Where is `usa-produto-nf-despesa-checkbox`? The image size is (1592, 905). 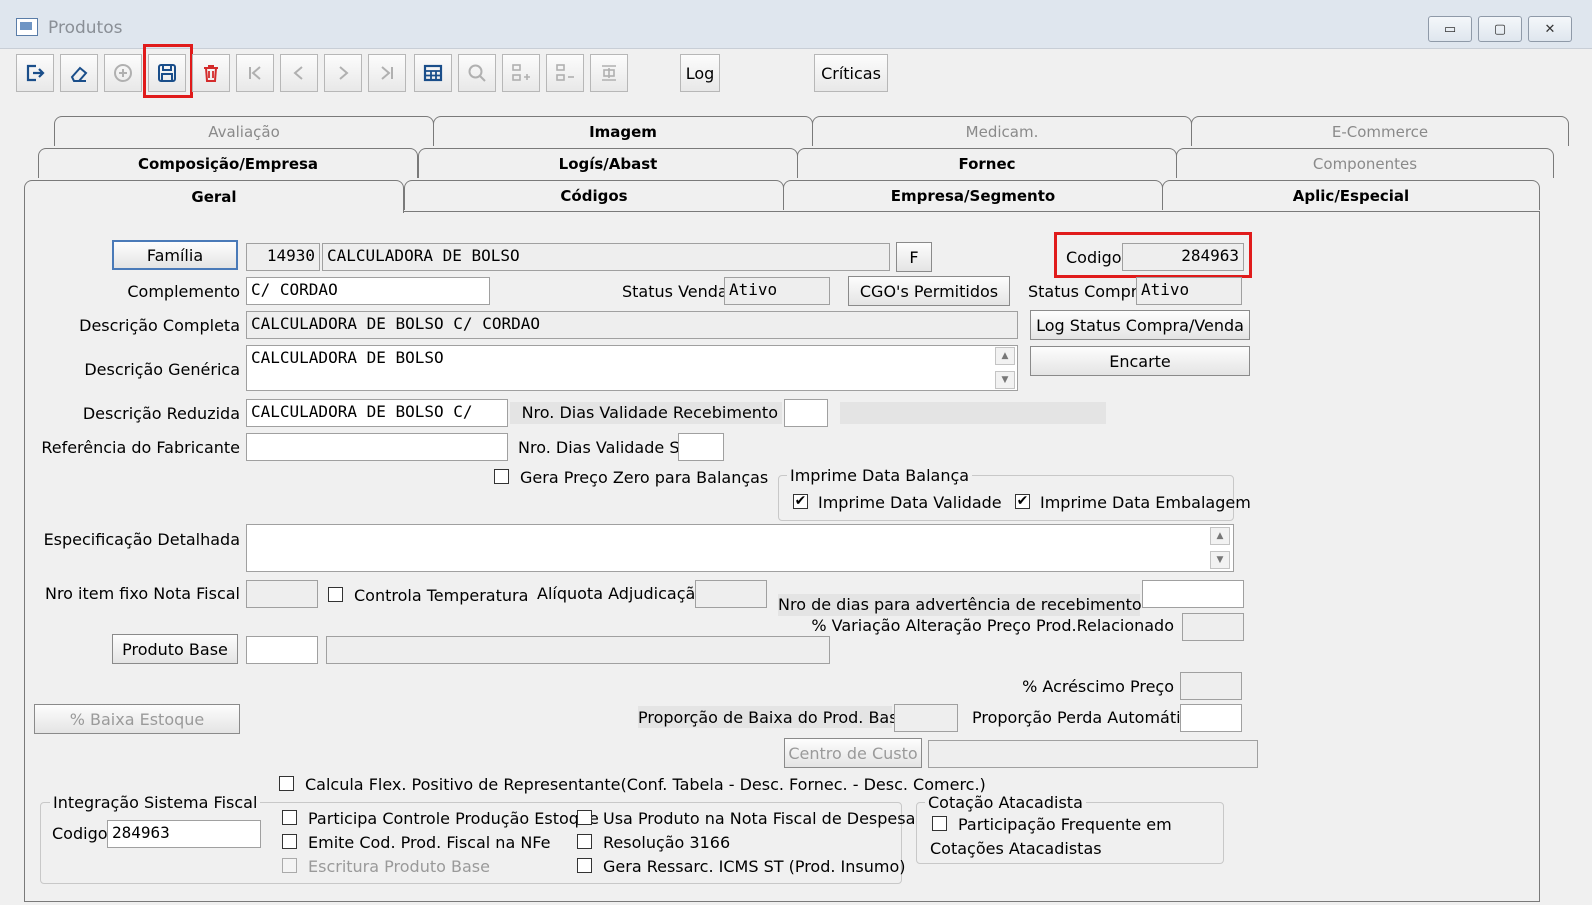
usa-produto-nf-despesa-checkbox is located at coordinates (584, 817).